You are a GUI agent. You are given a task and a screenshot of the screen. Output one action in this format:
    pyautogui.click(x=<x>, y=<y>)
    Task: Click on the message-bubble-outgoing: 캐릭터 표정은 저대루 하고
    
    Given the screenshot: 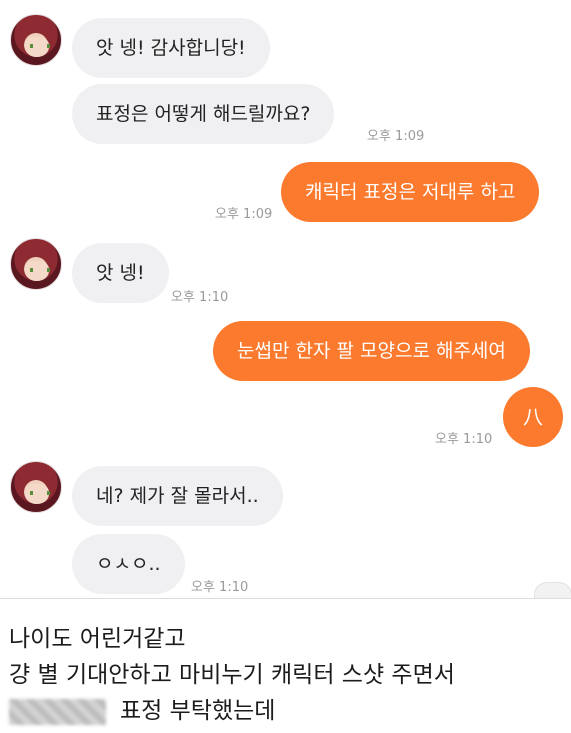 What is the action you would take?
    pyautogui.click(x=410, y=192)
    